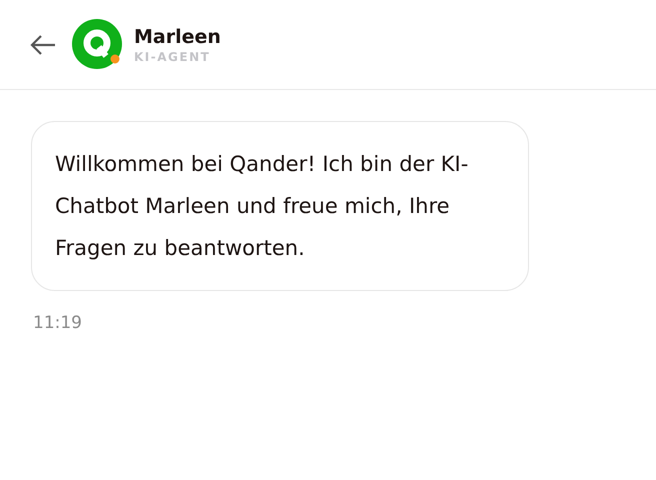 The image size is (656, 480). I want to click on agent-role: KI-AGENT, so click(173, 57).